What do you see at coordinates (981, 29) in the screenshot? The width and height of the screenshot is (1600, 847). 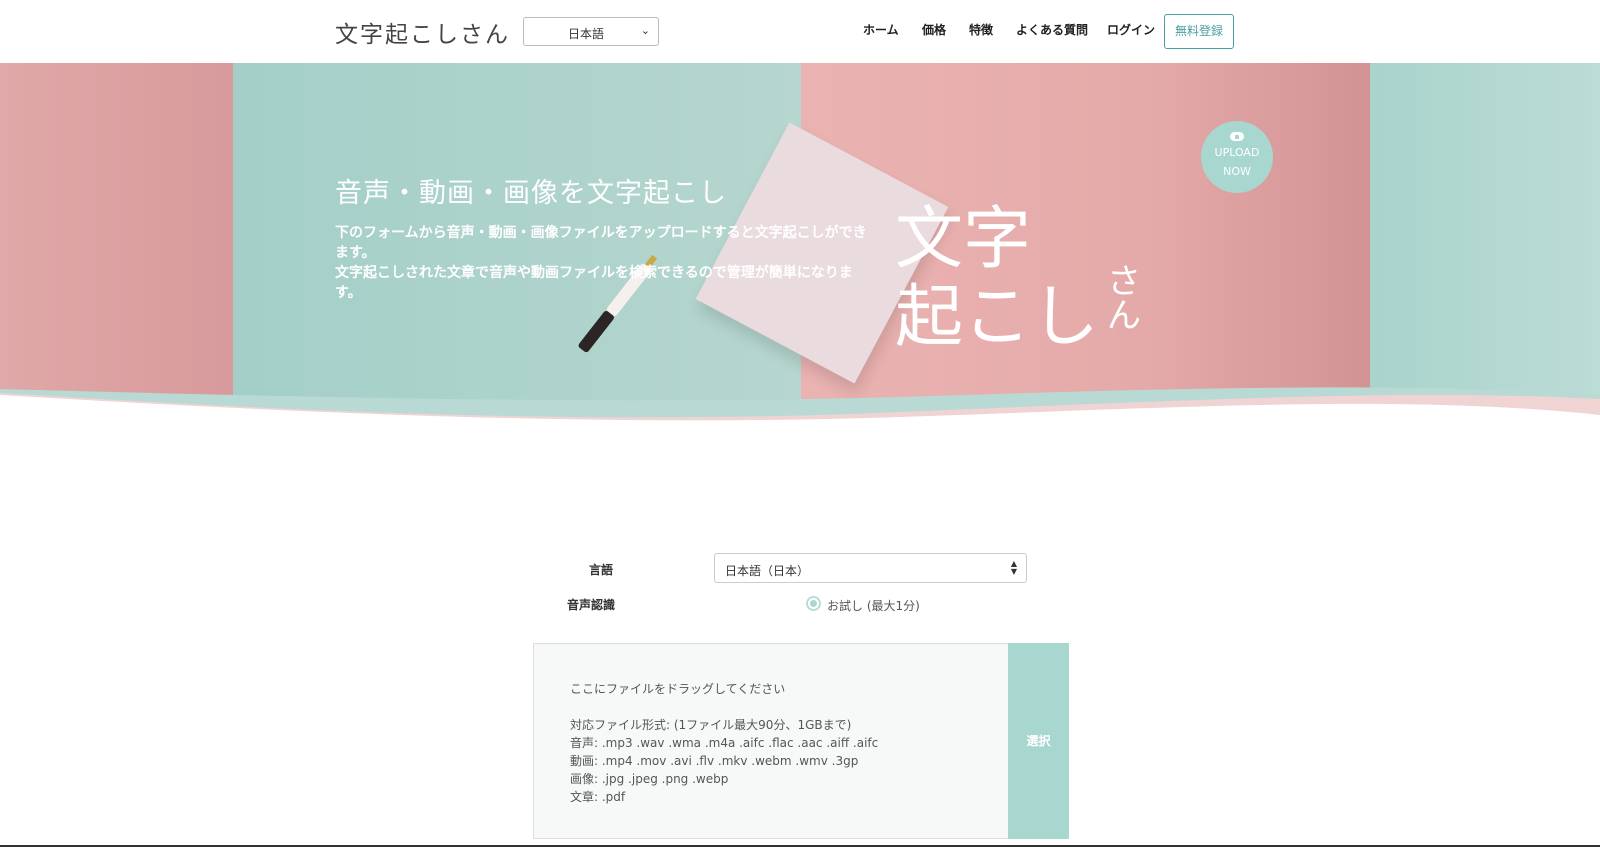 I see `nav-features: 特徴` at bounding box center [981, 29].